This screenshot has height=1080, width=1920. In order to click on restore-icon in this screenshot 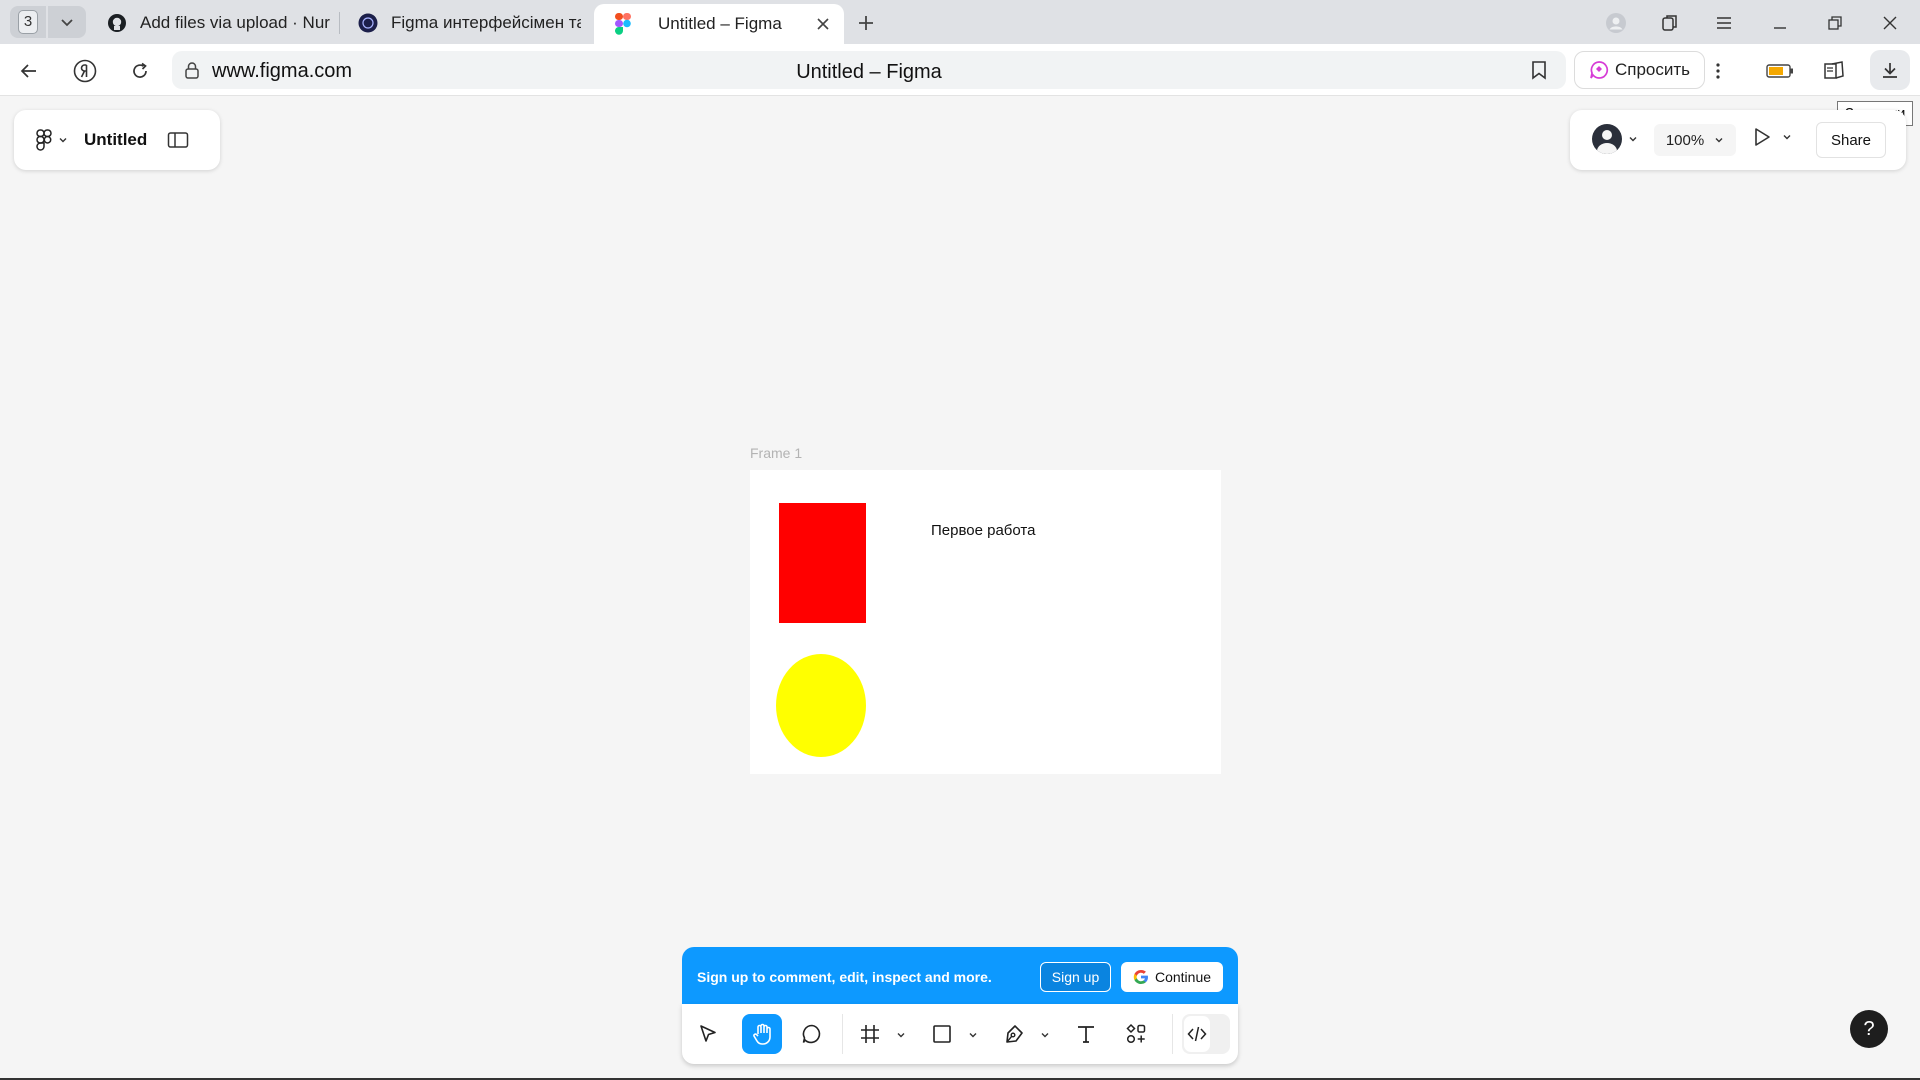, I will do `click(1835, 23)`.